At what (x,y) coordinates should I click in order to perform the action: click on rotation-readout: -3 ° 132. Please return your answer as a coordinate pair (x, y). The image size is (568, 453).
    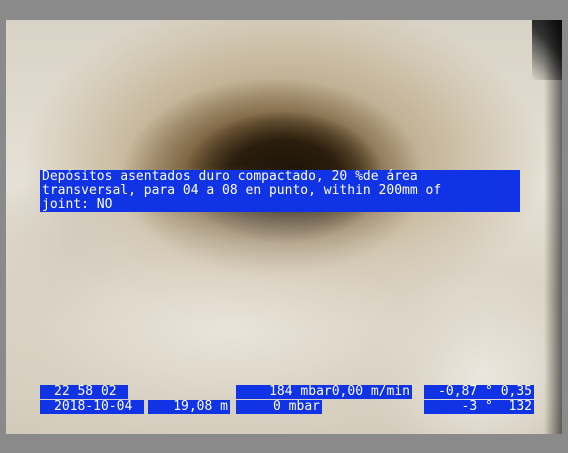
    Looking at the image, I should click on (479, 407).